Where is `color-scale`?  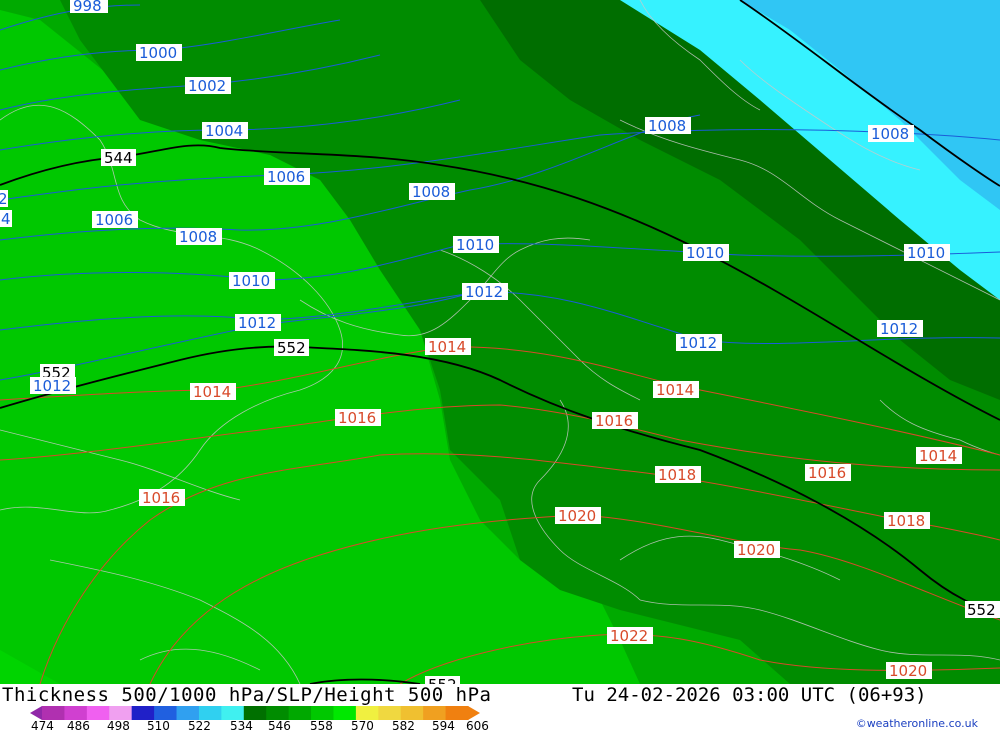
color-scale is located at coordinates (255, 713).